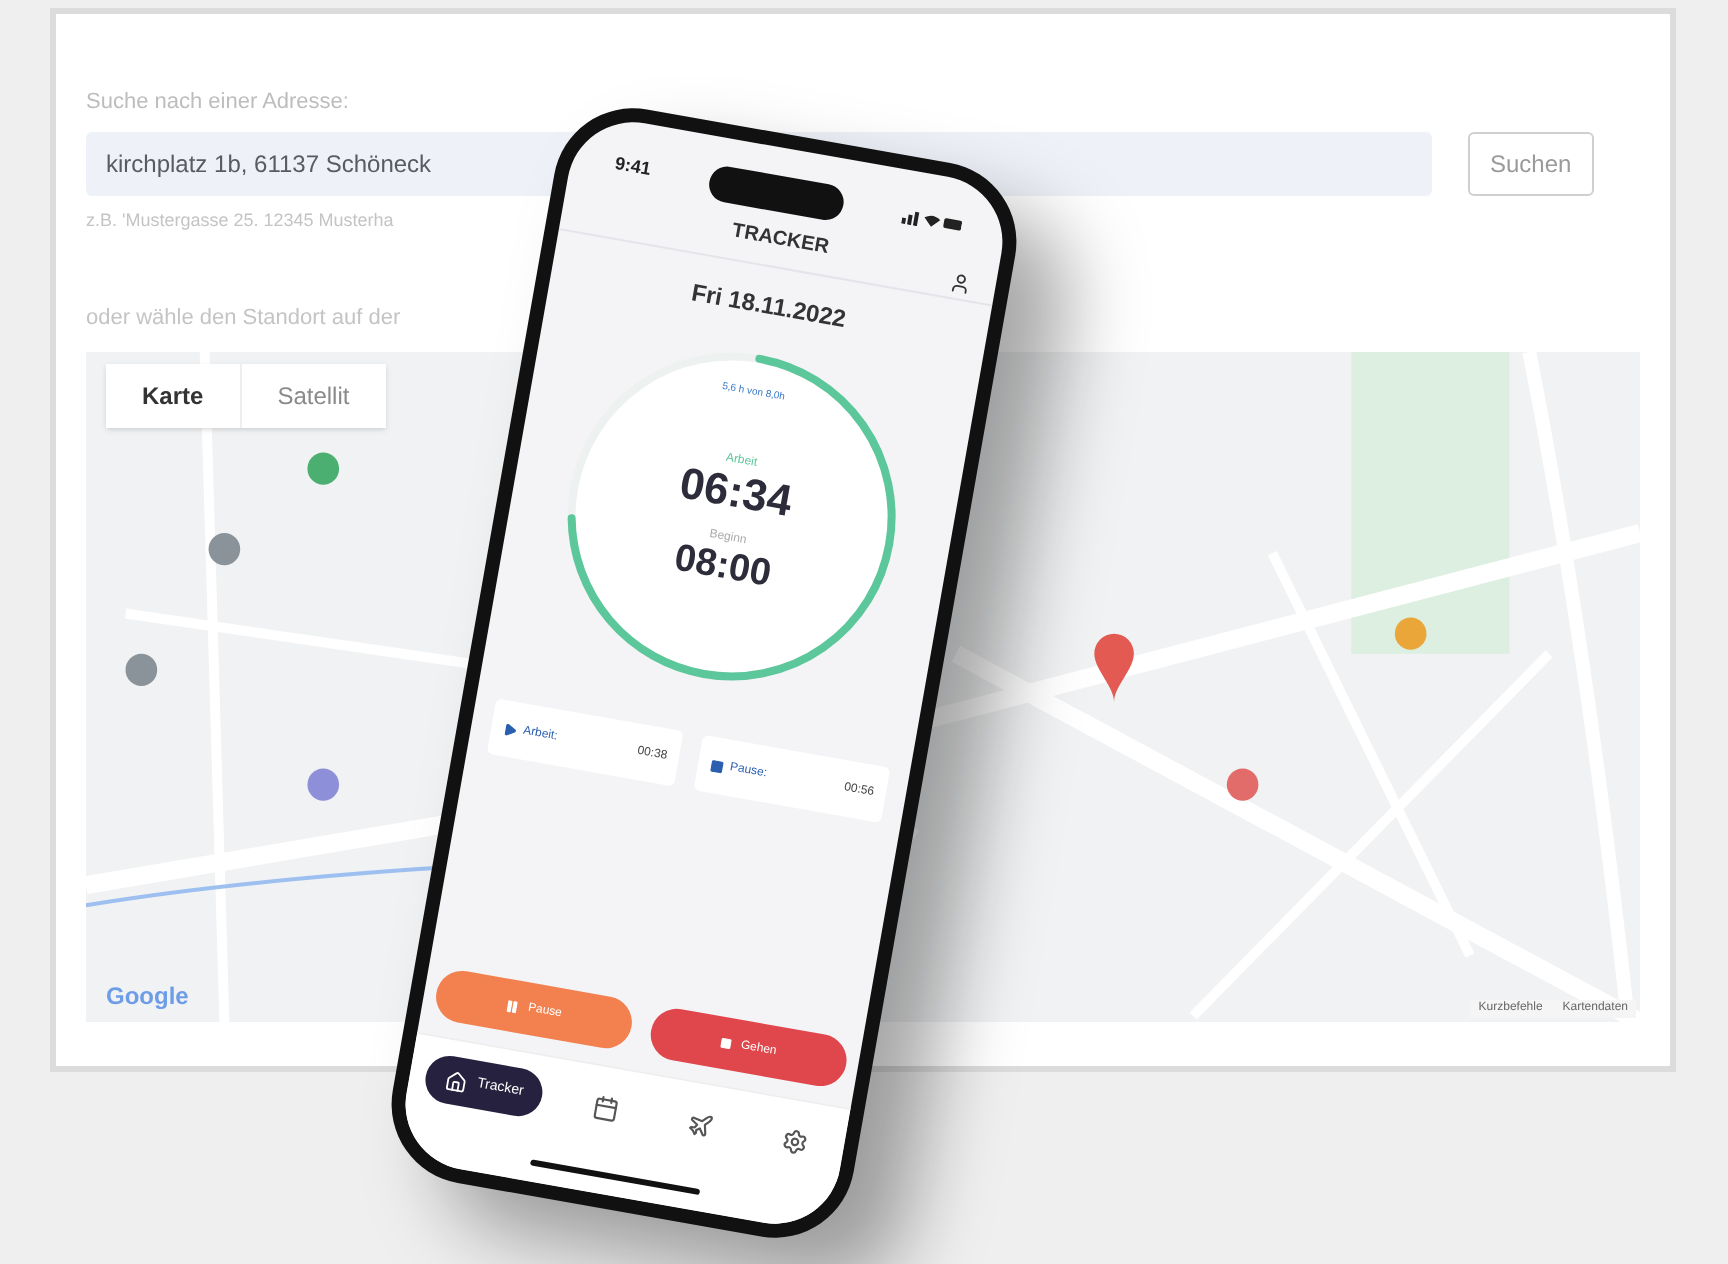 This screenshot has width=1728, height=1264. What do you see at coordinates (513, 1006) in the screenshot?
I see `pause-icon` at bounding box center [513, 1006].